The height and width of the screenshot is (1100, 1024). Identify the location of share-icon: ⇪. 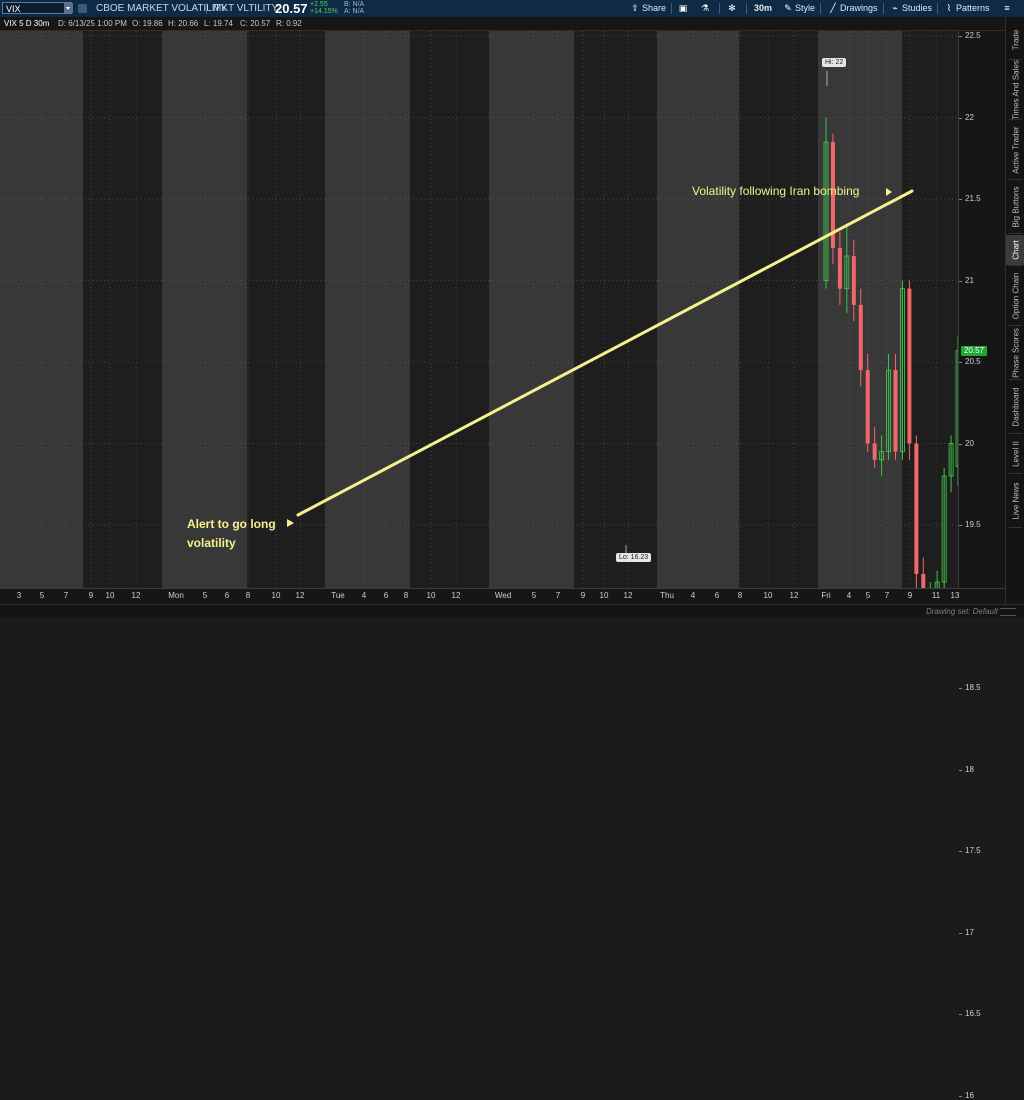
(635, 8).